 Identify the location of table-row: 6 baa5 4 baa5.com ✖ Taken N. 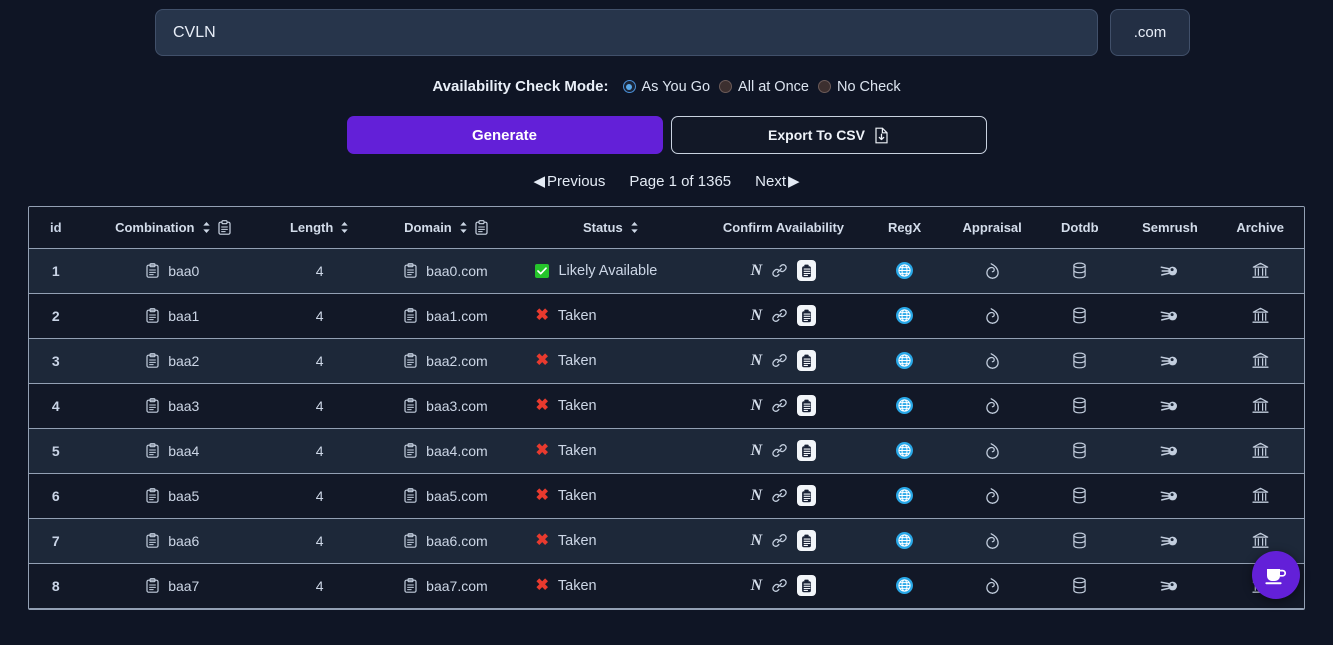
(666, 496).